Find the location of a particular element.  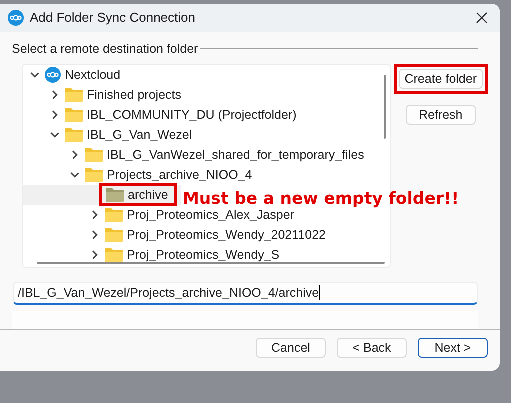

folder-name: Projects_archive_NIOO_4 is located at coordinates (179, 175).